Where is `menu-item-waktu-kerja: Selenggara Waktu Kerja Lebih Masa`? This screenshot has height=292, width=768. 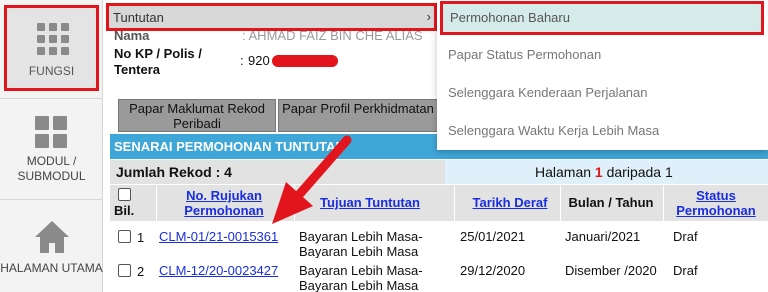 menu-item-waktu-kerja: Selenggara Waktu Kerja Lebih Masa is located at coordinates (602, 130).